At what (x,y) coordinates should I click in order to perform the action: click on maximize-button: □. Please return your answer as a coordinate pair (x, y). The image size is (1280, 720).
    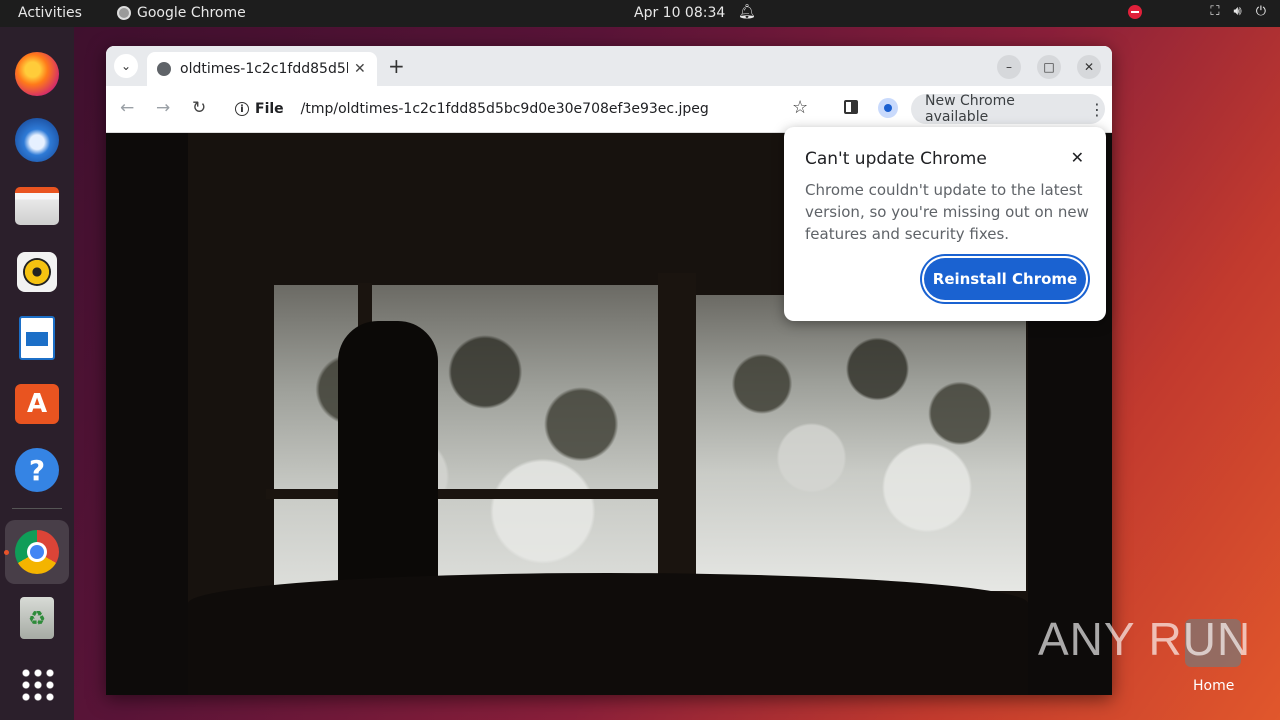
    Looking at the image, I should click on (1049, 67).